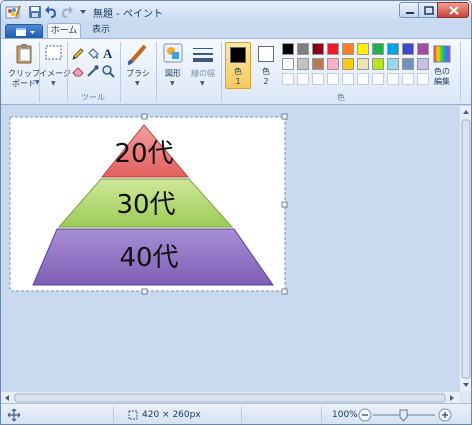 The height and width of the screenshot is (425, 472). What do you see at coordinates (137, 54) in the screenshot?
I see `brush-icon` at bounding box center [137, 54].